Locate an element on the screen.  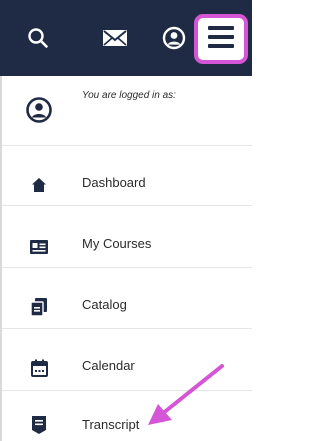
menu-item-my-courses: My Courses is located at coordinates (126, 237).